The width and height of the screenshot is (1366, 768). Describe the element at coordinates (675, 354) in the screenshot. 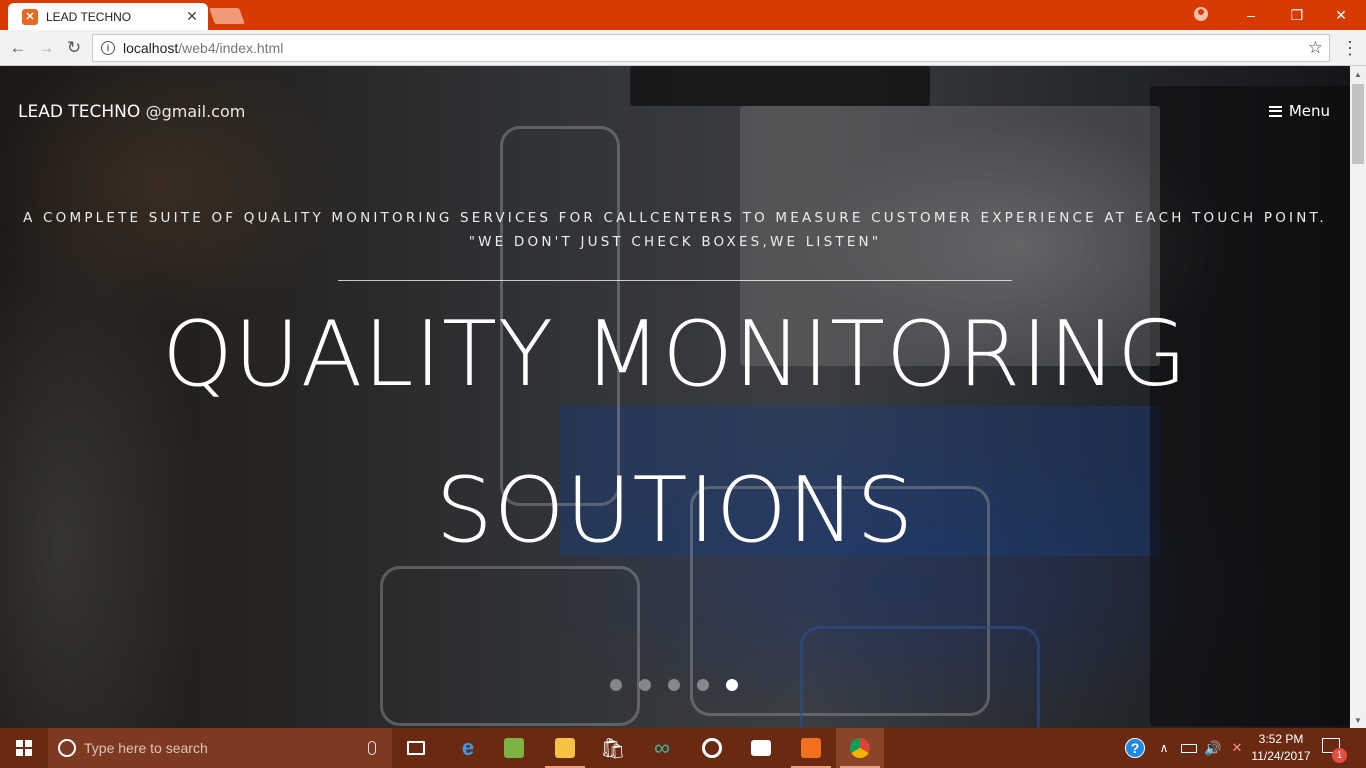

I see `headline-line1: QUALITY MONITORING` at that location.